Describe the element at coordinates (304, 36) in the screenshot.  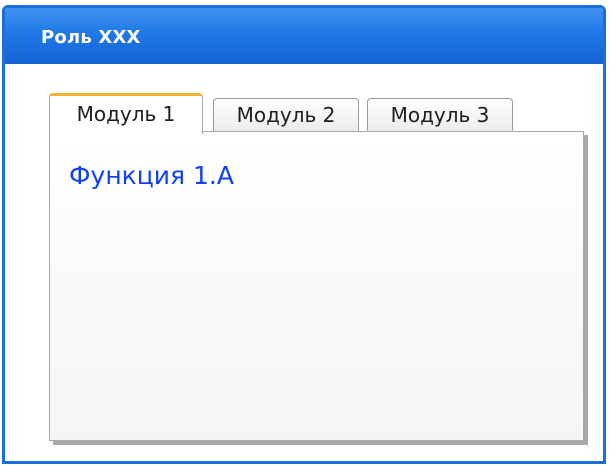
I see `title-bar: Роль XXX` at that location.